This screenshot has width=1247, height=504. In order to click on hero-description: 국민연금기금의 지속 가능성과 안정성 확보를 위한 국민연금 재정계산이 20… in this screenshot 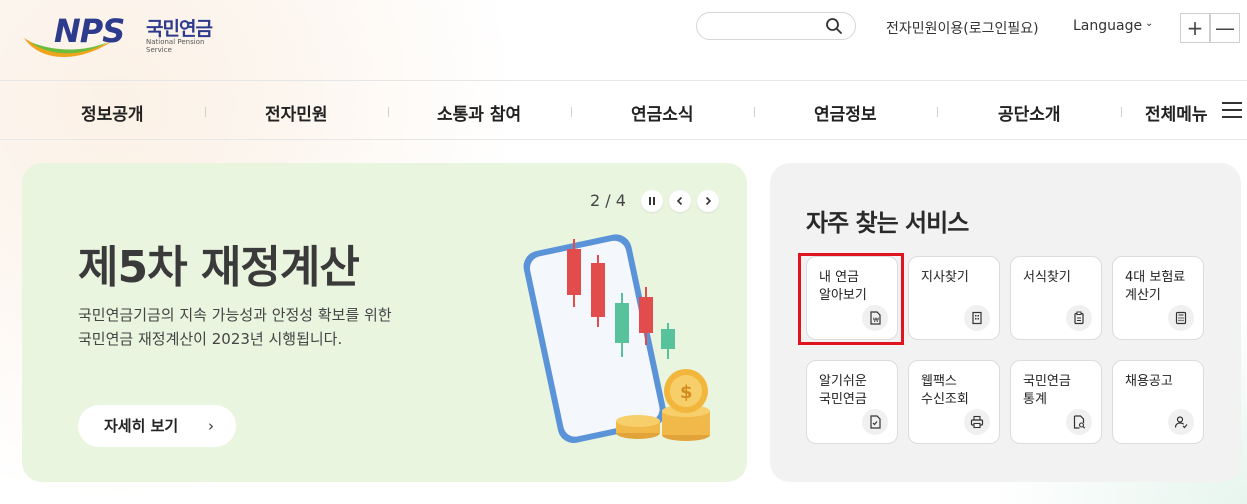, I will do `click(258, 327)`.